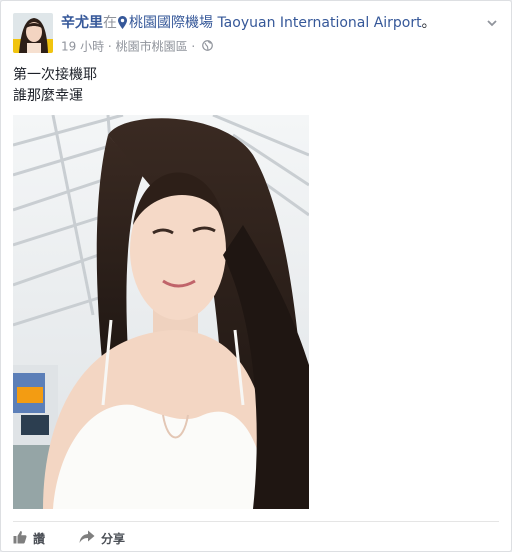 The width and height of the screenshot is (512, 552). Describe the element at coordinates (55, 86) in the screenshot. I see `post-text: 第一次接機耶 誰那麼幸運` at that location.